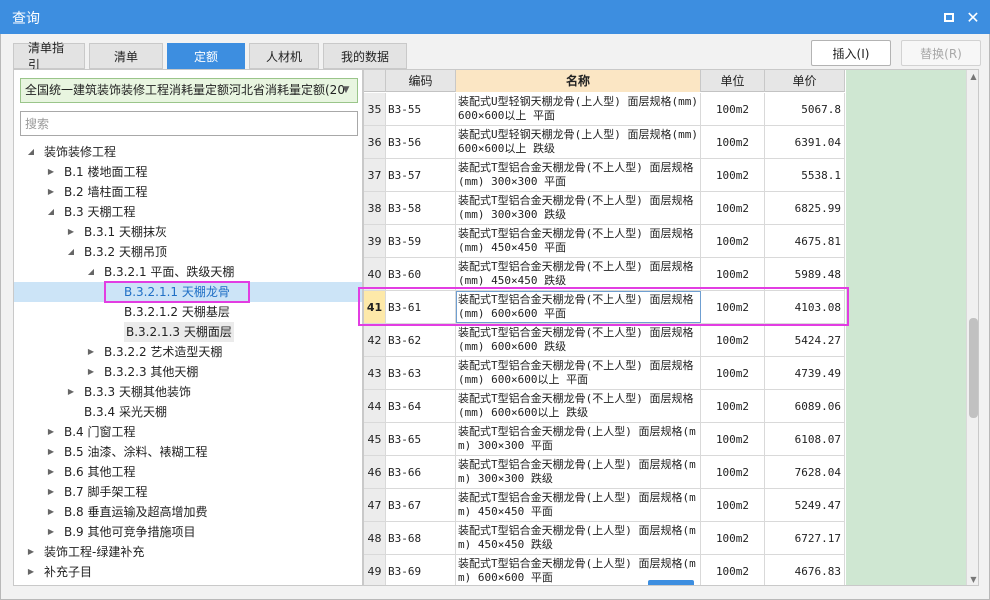 Image resolution: width=990 pixels, height=600 pixels. I want to click on tree-node-label: 装饰工程-绿建补充, so click(94, 552).